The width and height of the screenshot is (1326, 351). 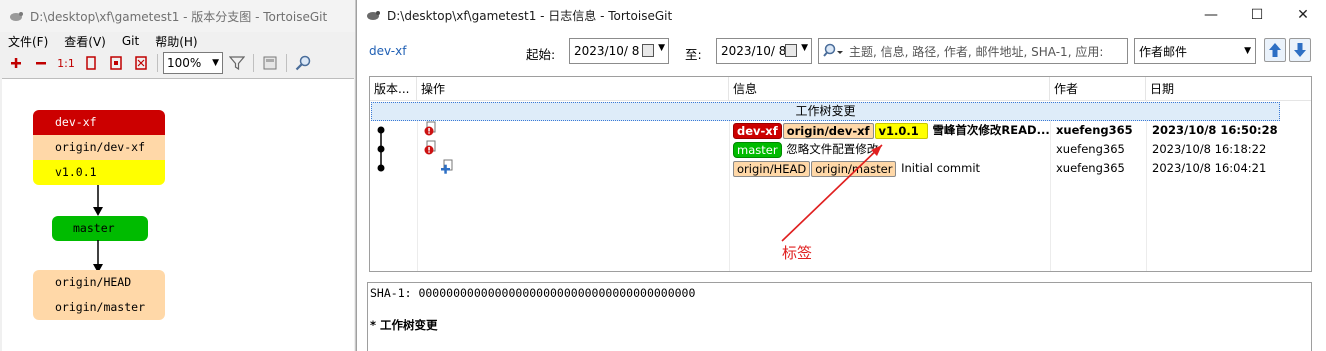 What do you see at coordinates (66, 63) in the screenshot?
I see `zoom-one-to-one-button: 1:1` at bounding box center [66, 63].